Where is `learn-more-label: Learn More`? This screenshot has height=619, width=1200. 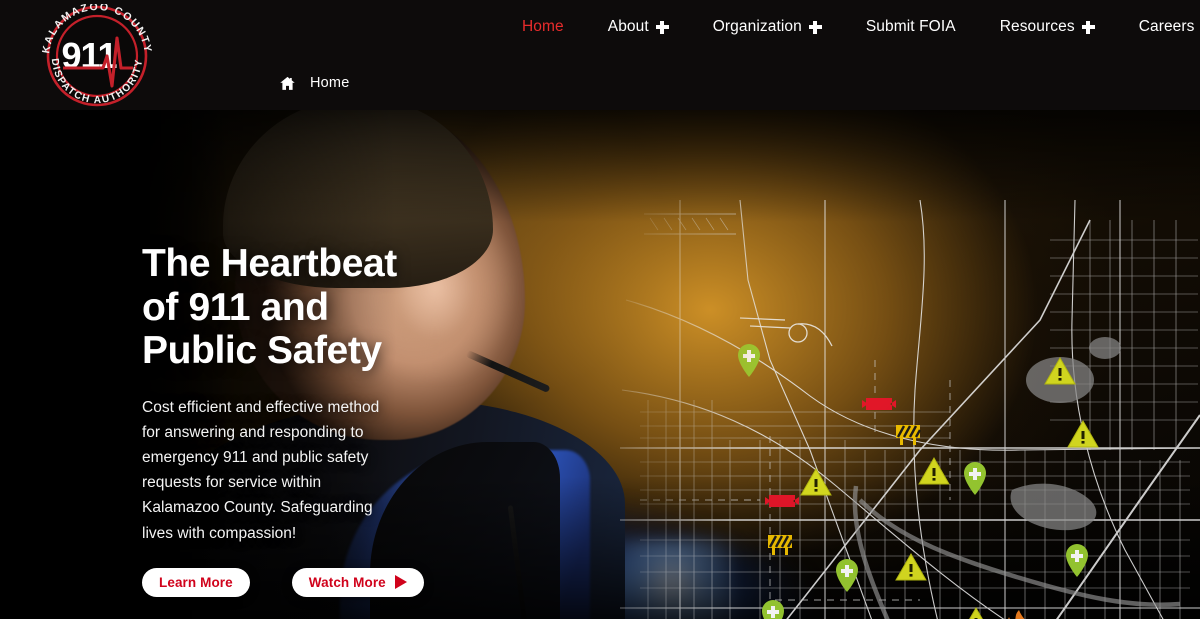 learn-more-label: Learn More is located at coordinates (196, 582).